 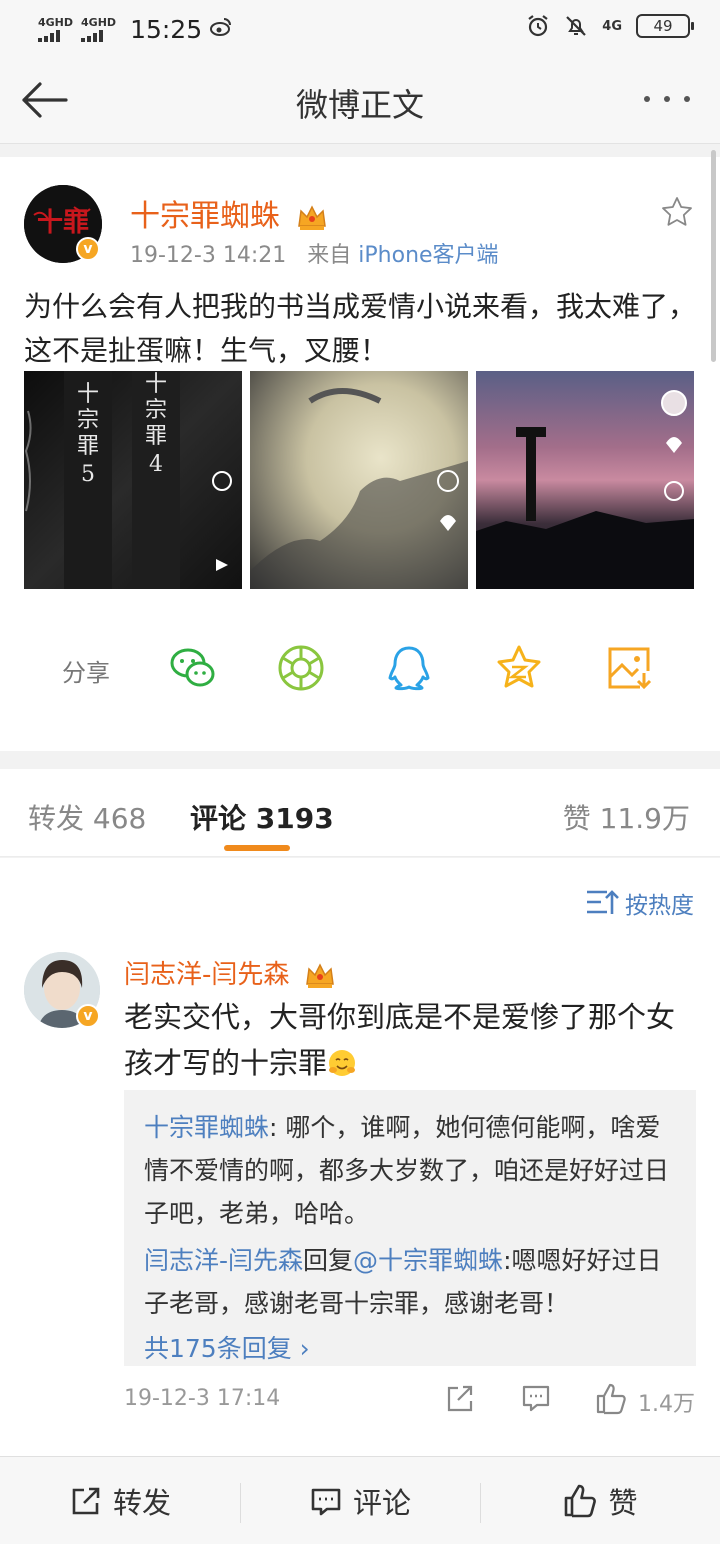 What do you see at coordinates (141, 1503) in the screenshot?
I see `repost-label: 转发` at bounding box center [141, 1503].